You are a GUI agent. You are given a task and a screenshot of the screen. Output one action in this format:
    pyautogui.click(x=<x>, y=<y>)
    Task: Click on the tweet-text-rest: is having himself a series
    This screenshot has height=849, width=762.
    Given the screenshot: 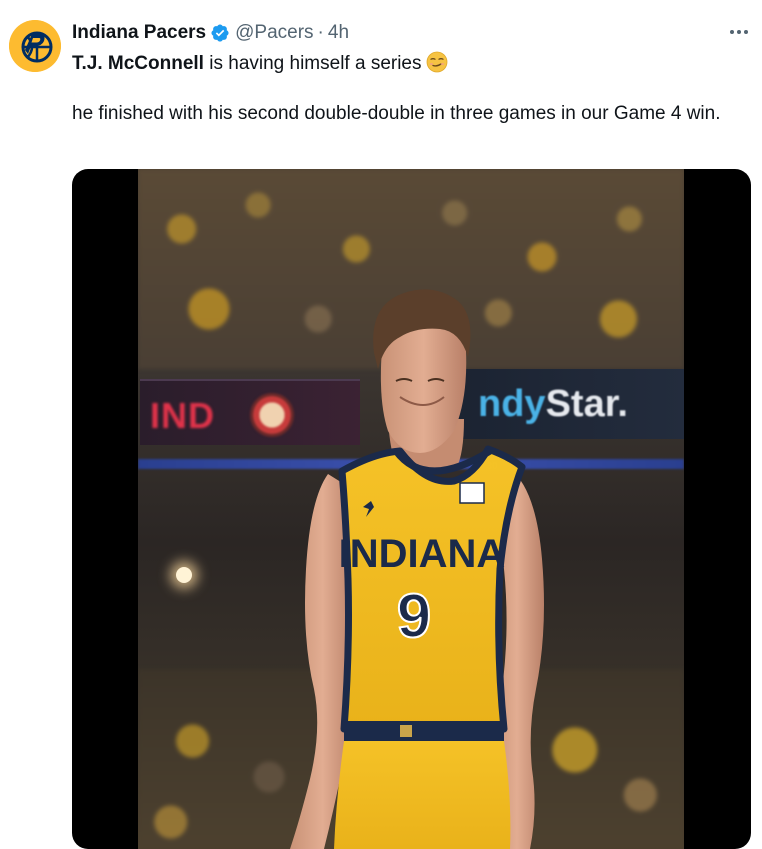 What is the action you would take?
    pyautogui.click(x=312, y=63)
    